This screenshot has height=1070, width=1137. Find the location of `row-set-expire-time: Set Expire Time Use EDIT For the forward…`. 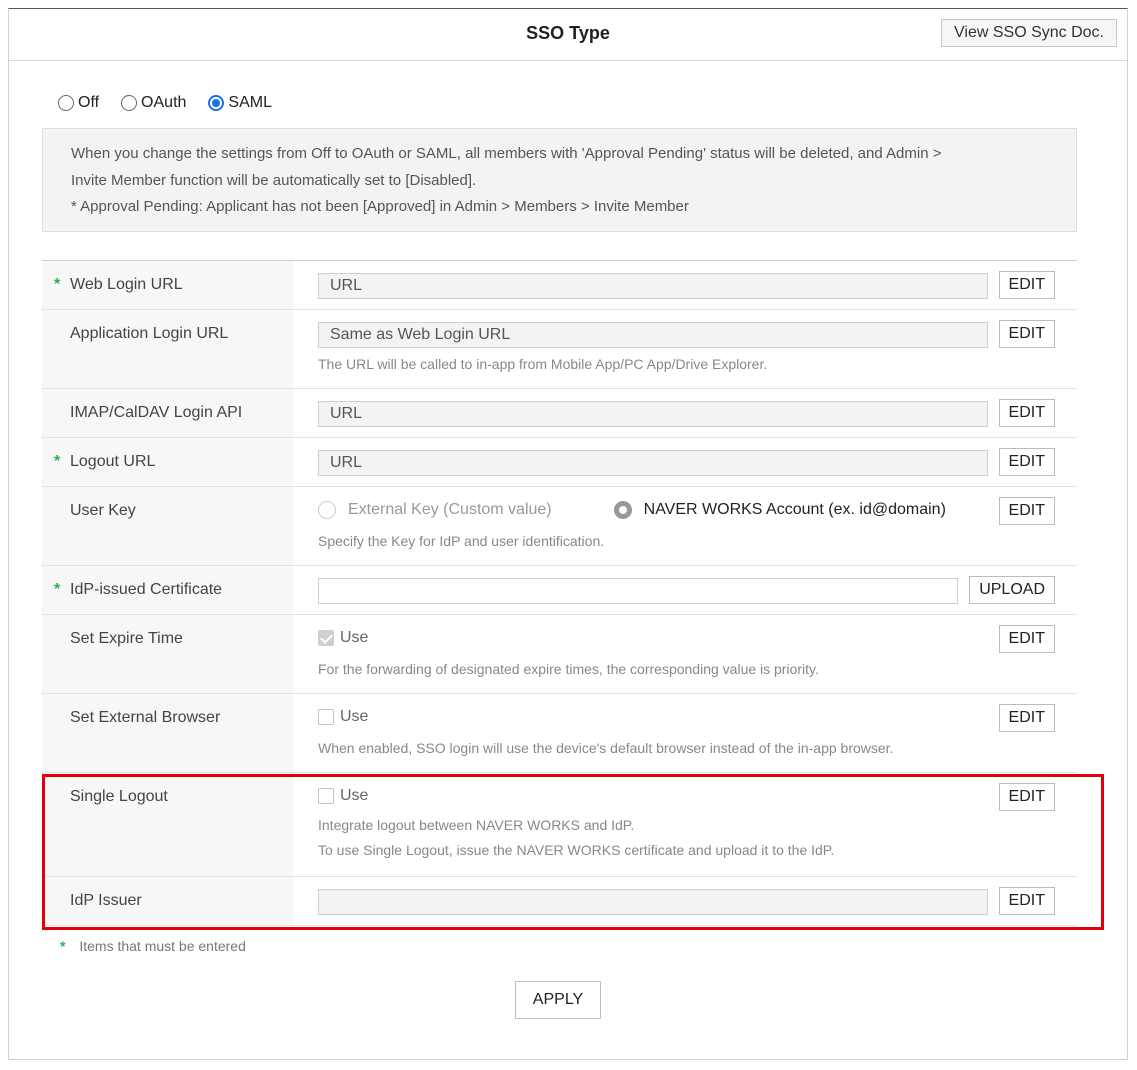

row-set-expire-time: Set Expire Time Use EDIT For the forward… is located at coordinates (559, 654).